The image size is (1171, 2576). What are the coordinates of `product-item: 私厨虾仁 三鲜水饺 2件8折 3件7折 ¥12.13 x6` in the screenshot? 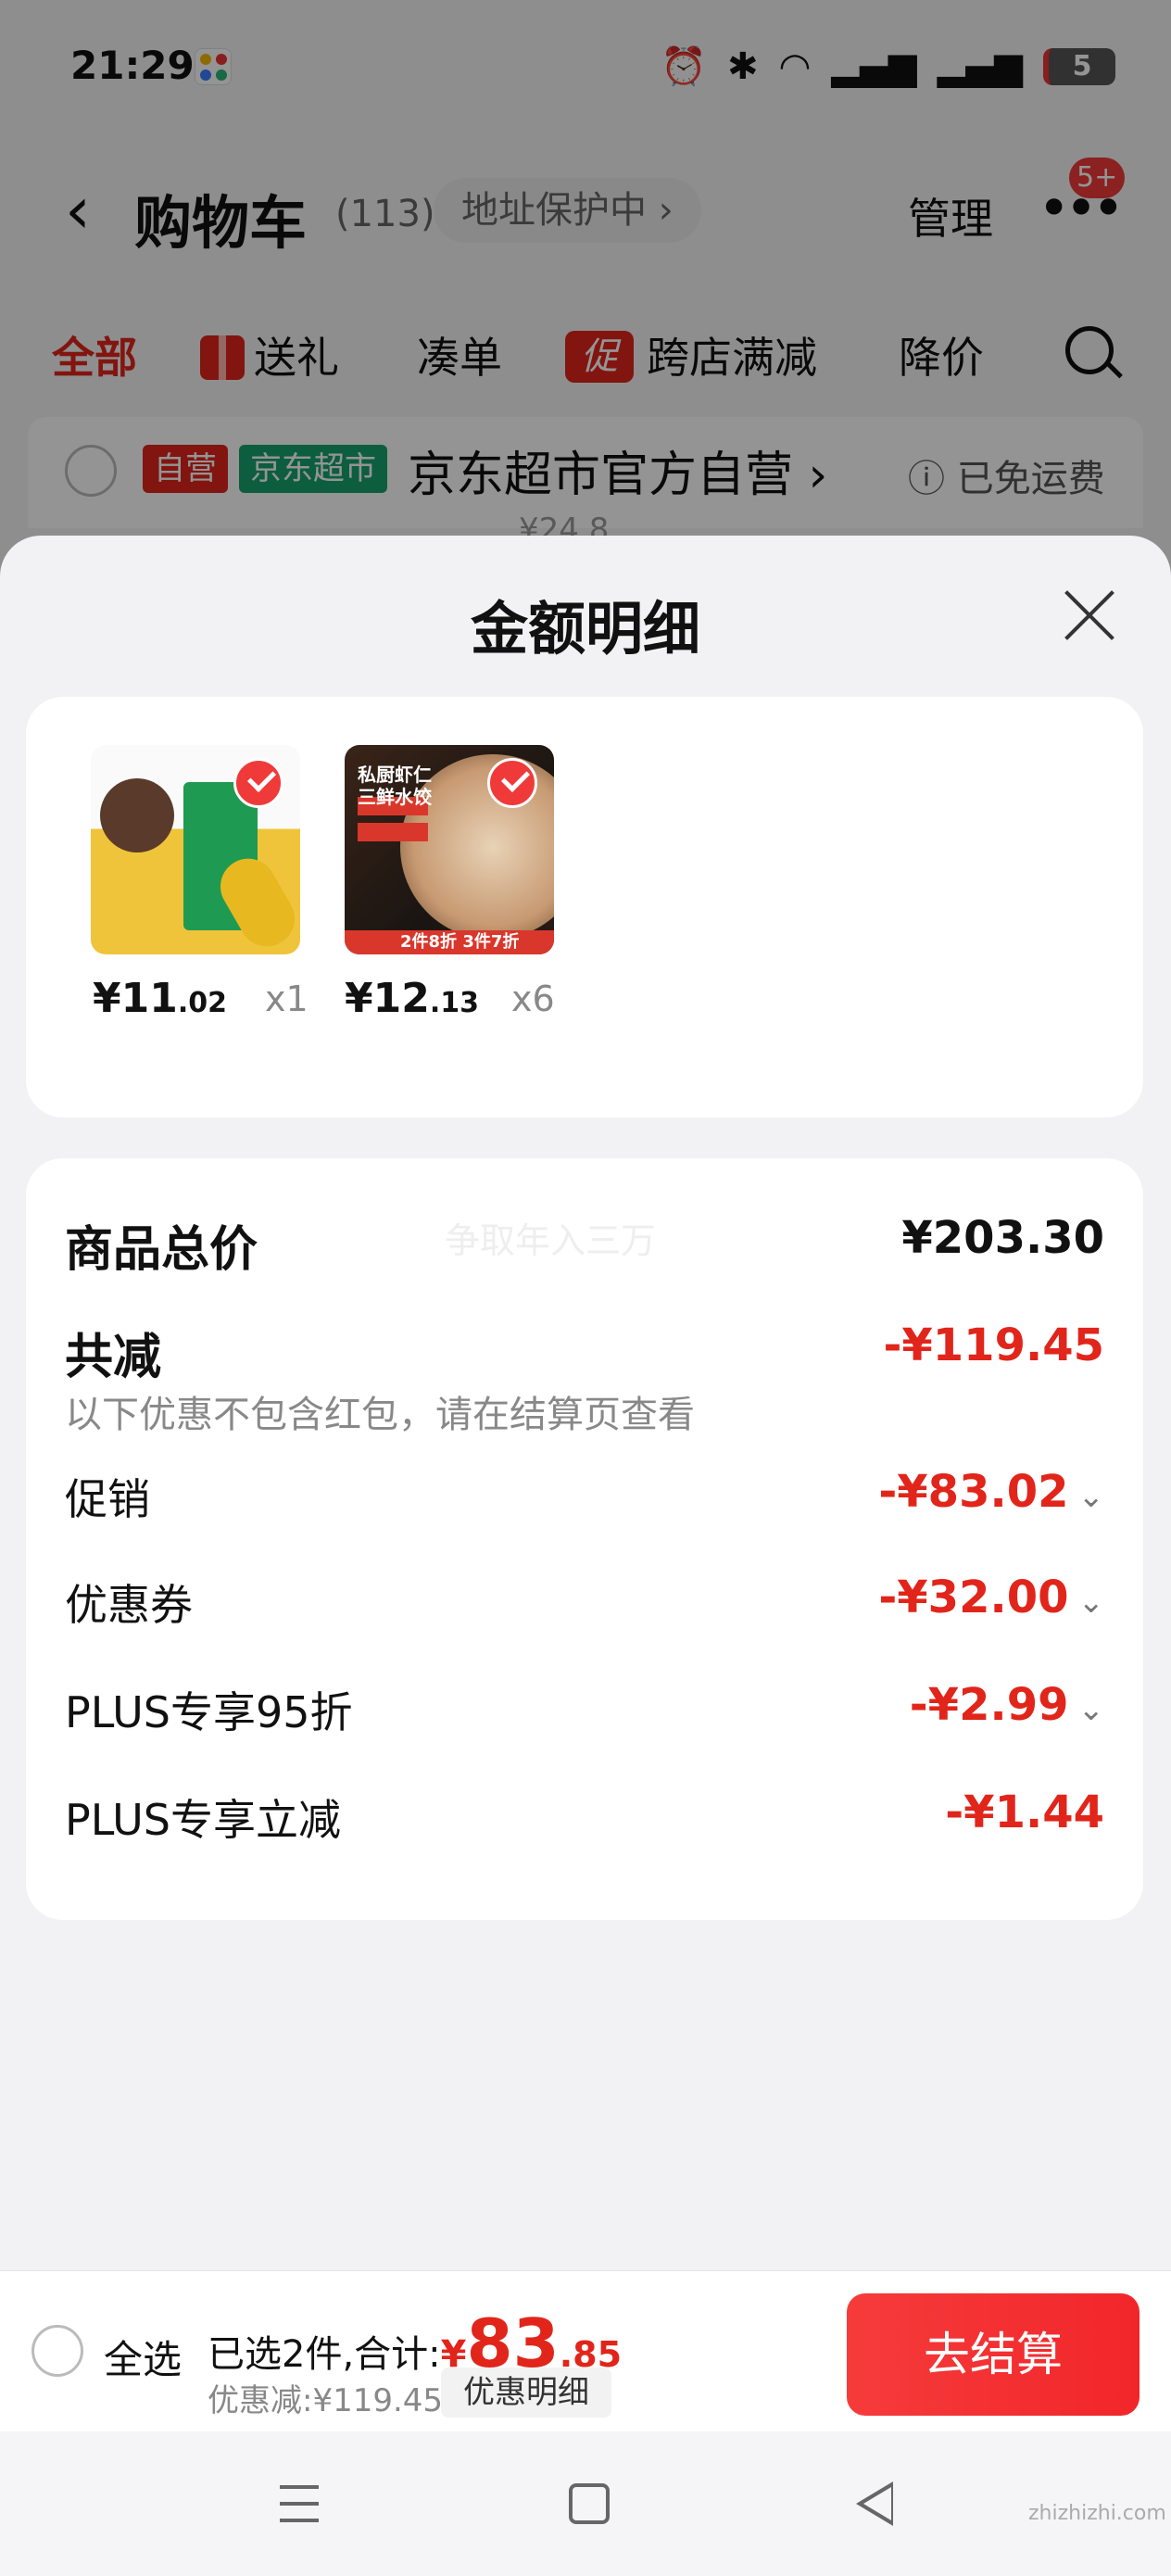 It's located at (418, 908).